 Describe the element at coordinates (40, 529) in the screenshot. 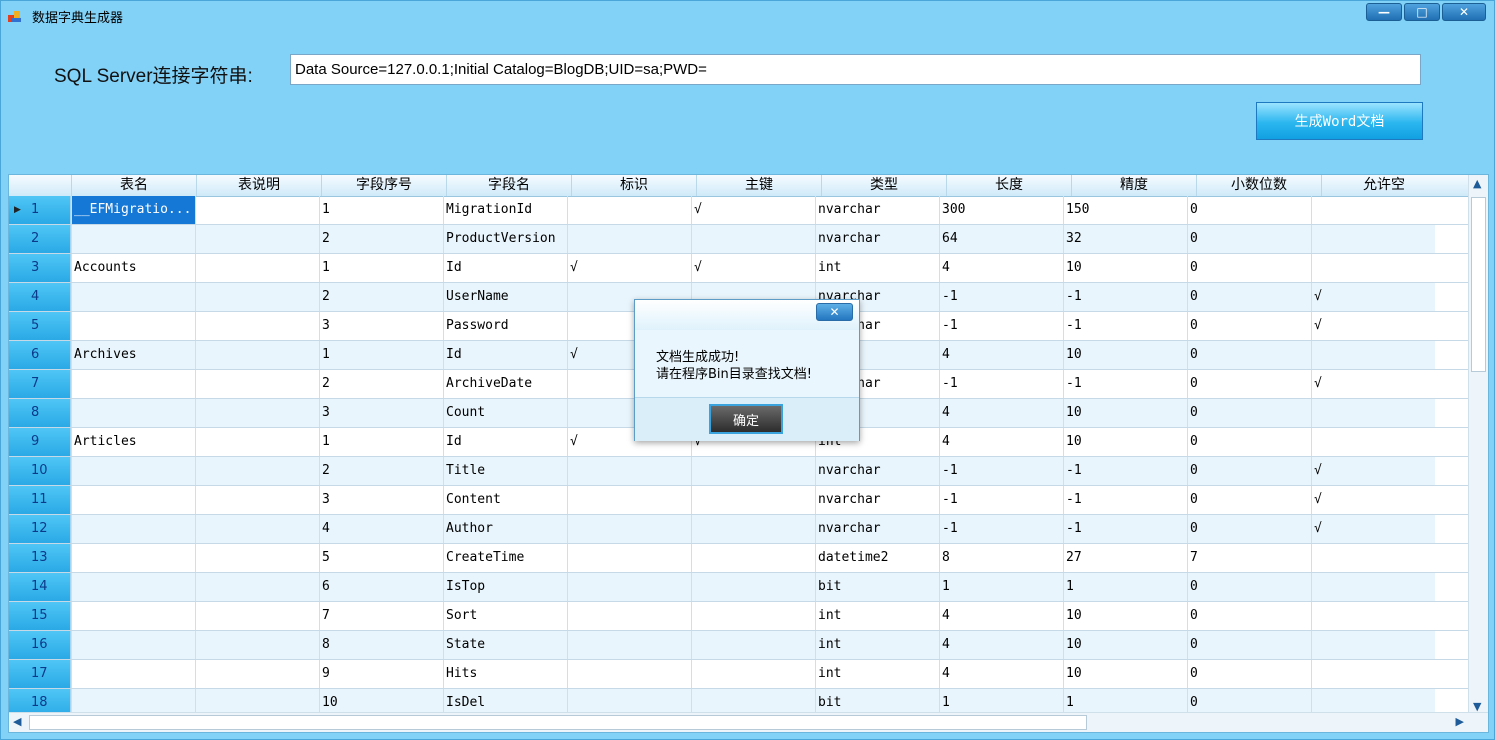

I see `row-header: 12` at that location.